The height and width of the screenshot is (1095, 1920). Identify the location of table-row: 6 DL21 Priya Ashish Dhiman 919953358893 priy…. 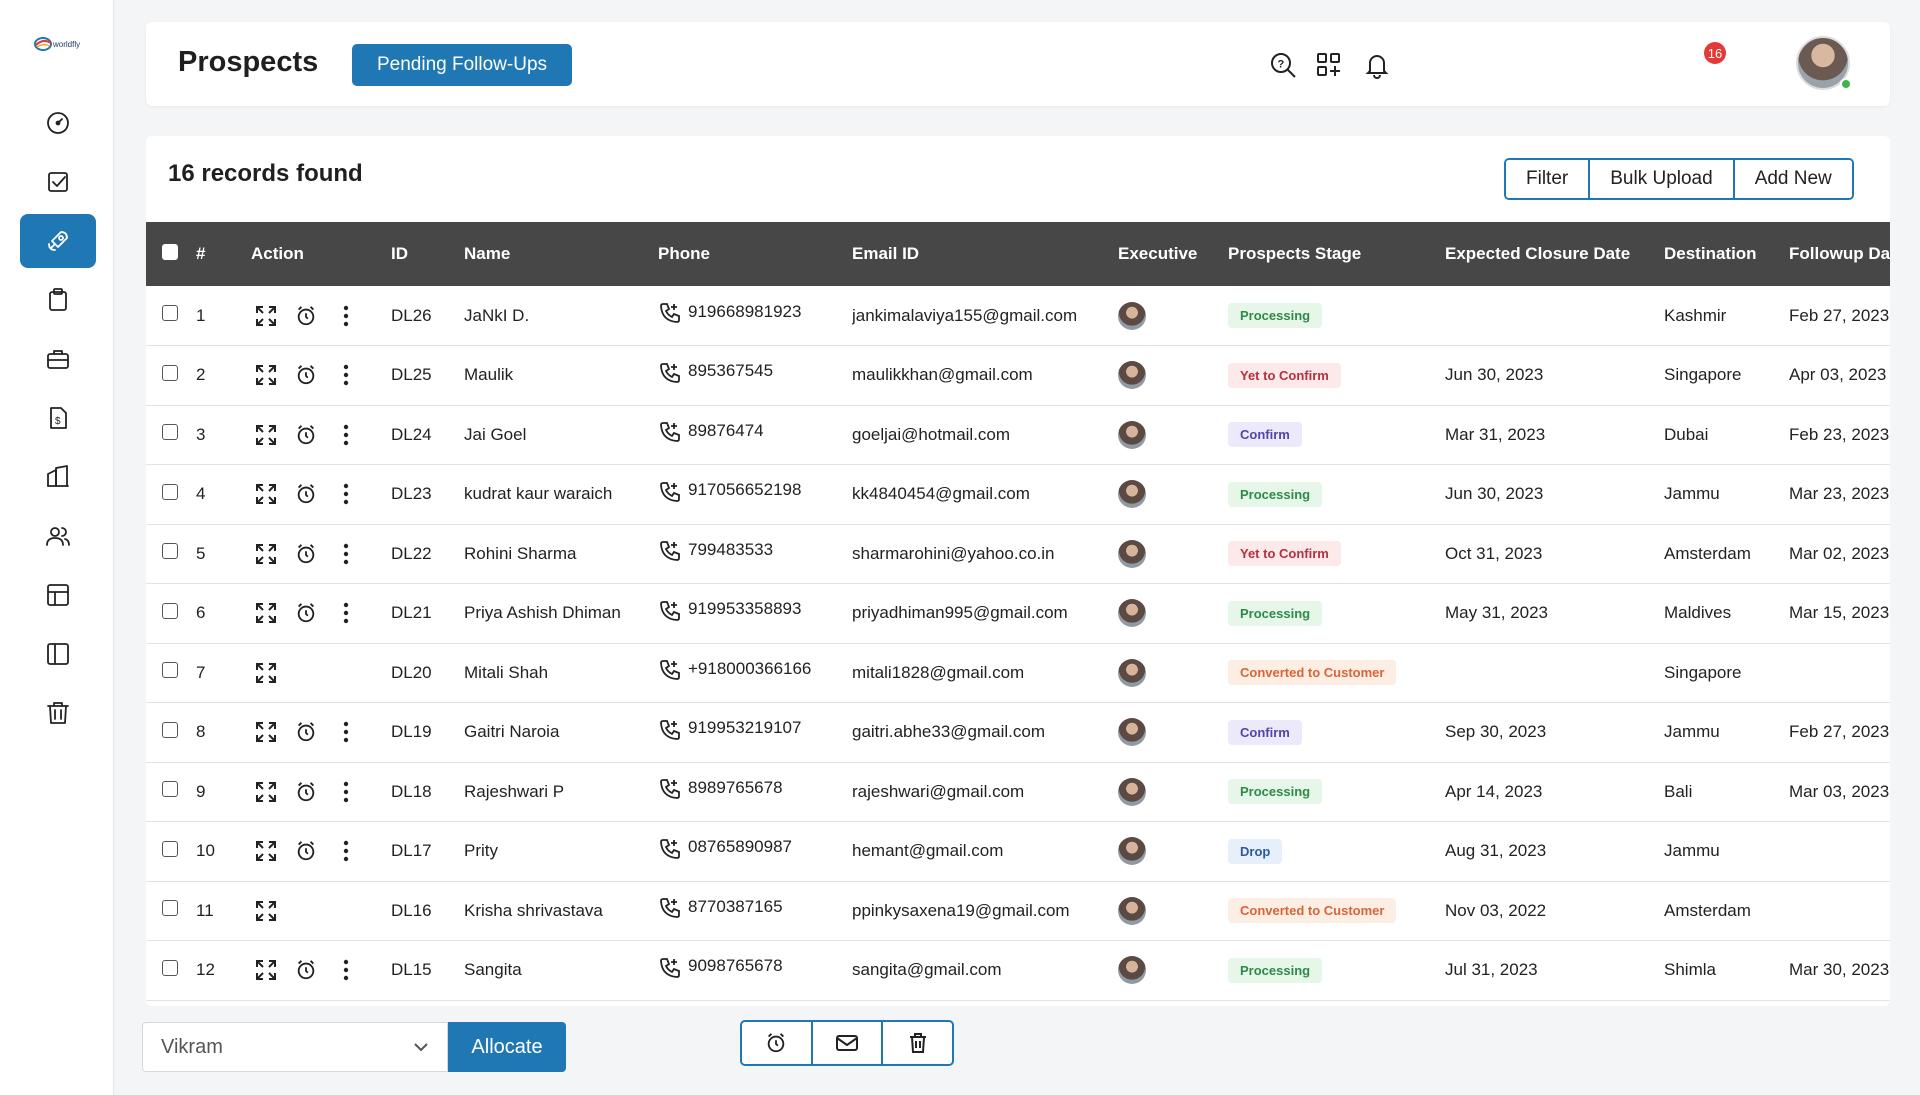
(1018, 613).